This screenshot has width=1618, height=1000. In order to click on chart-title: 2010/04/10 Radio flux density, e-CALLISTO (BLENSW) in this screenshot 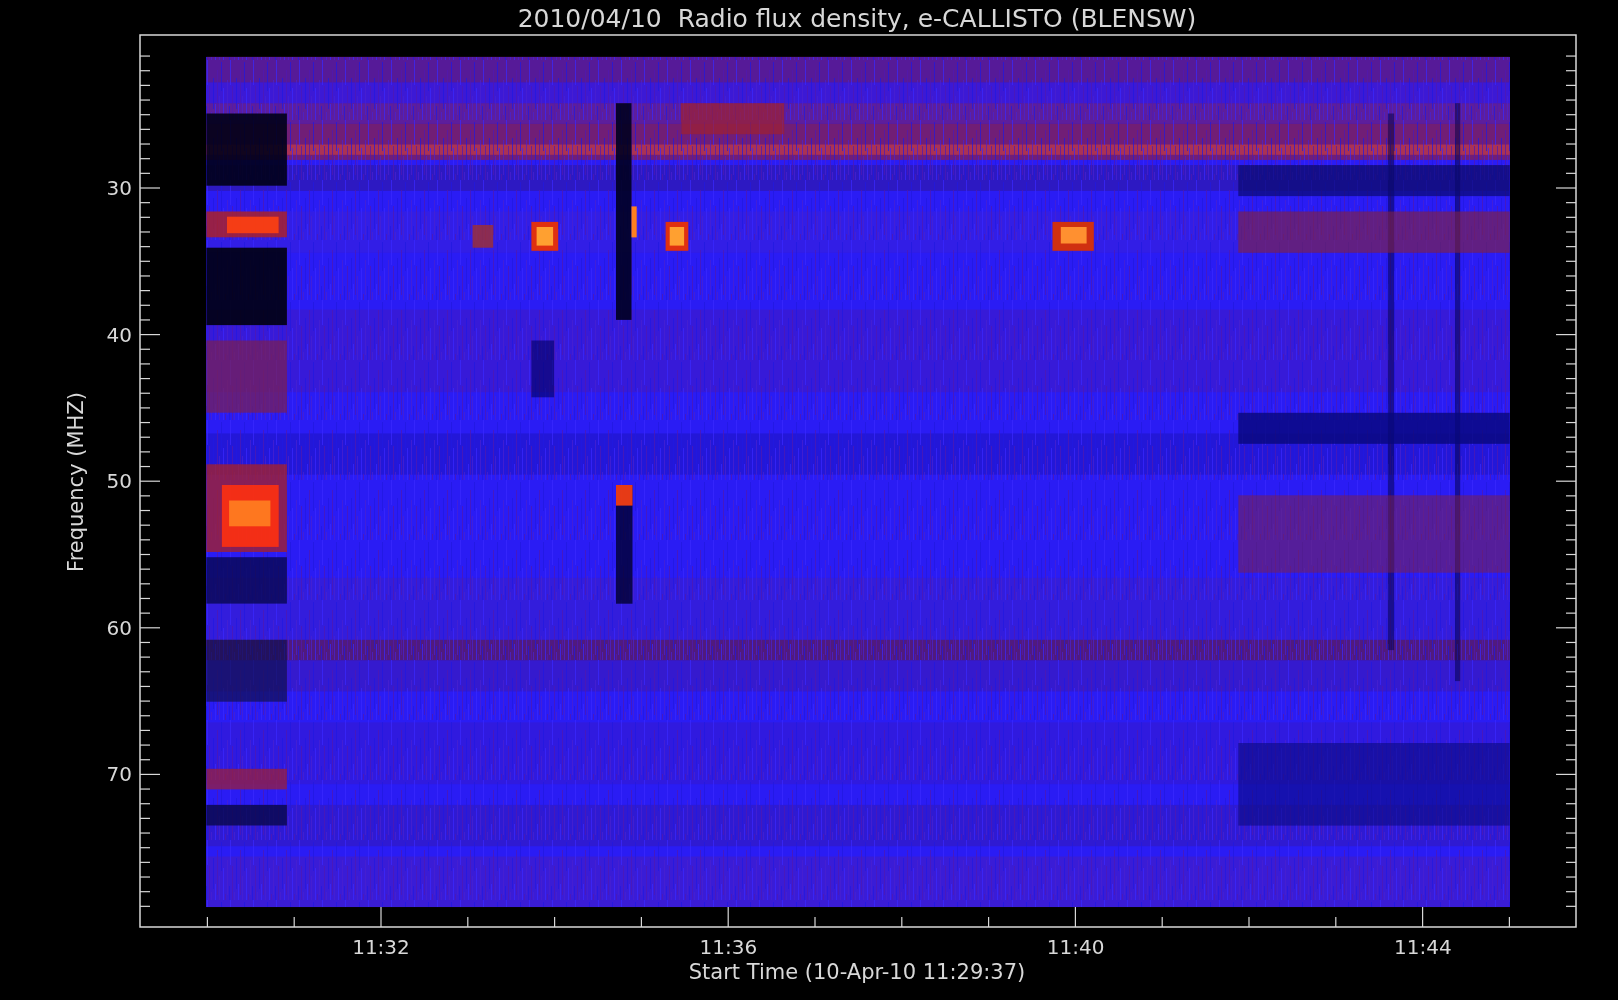, I will do `click(857, 18)`.